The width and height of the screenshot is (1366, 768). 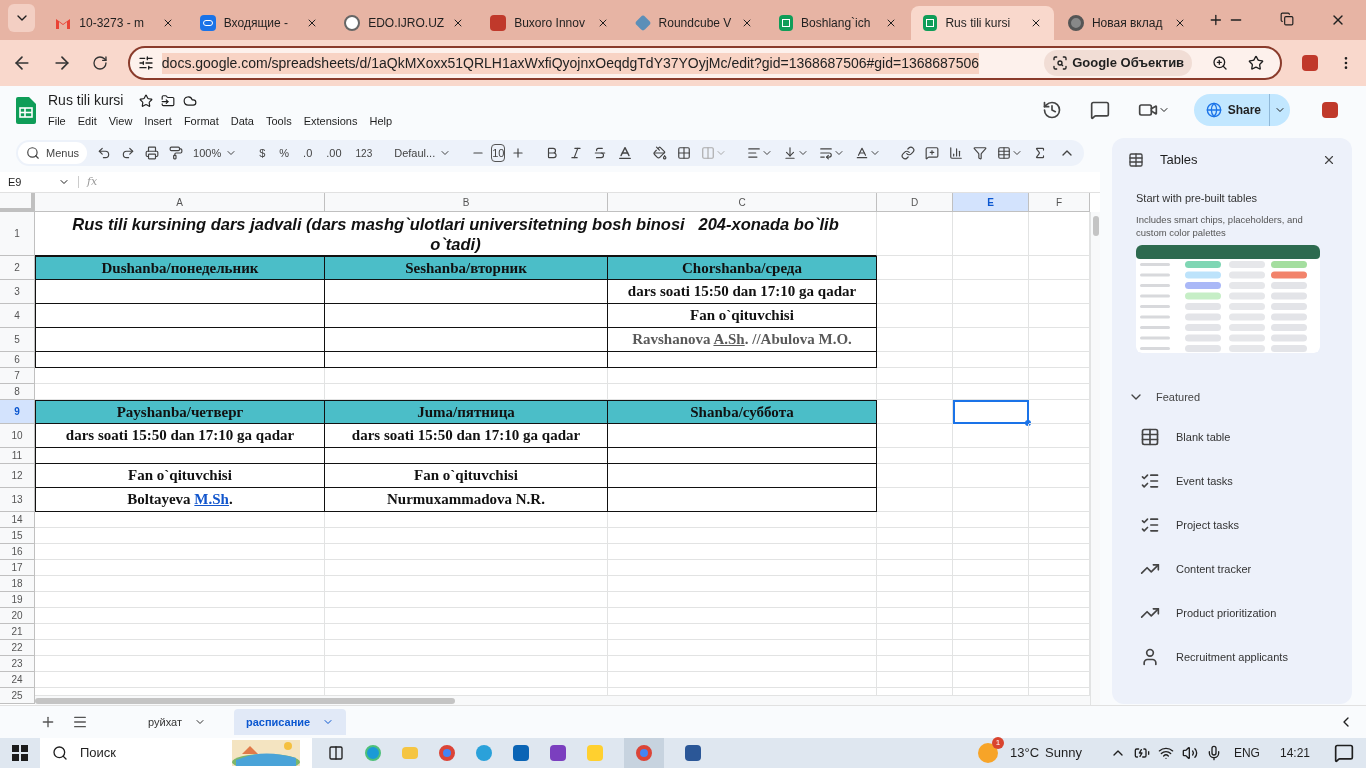 I want to click on menu-item: Data, so click(x=242, y=121).